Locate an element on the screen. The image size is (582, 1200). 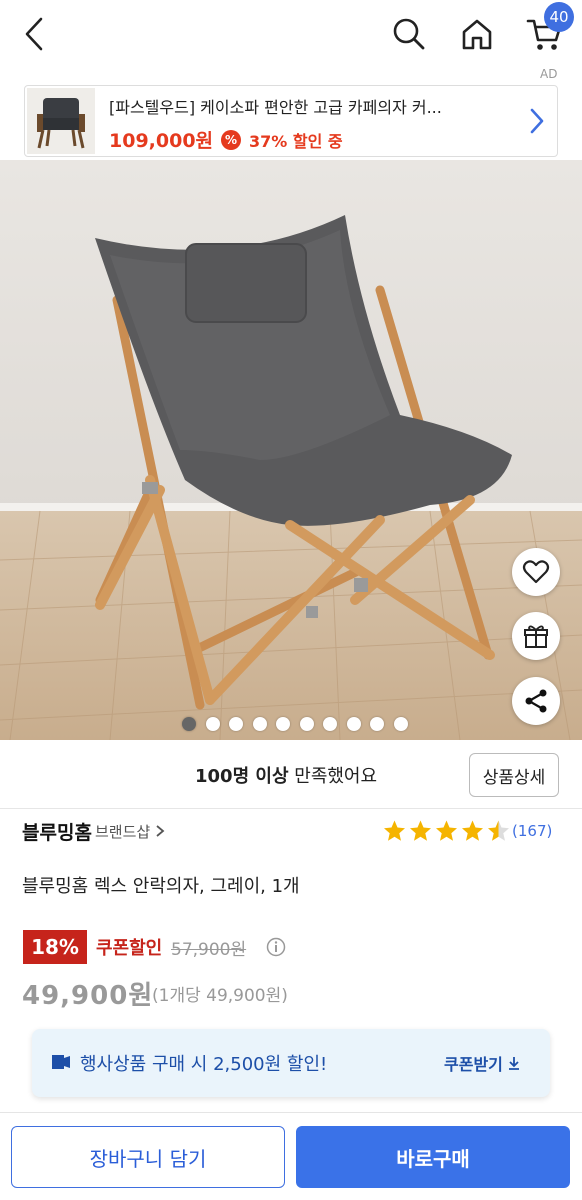
coupon-toast: 행사상품 구매 시 2,500원 할인! 쿠폰받기 is located at coordinates (291, 1063).